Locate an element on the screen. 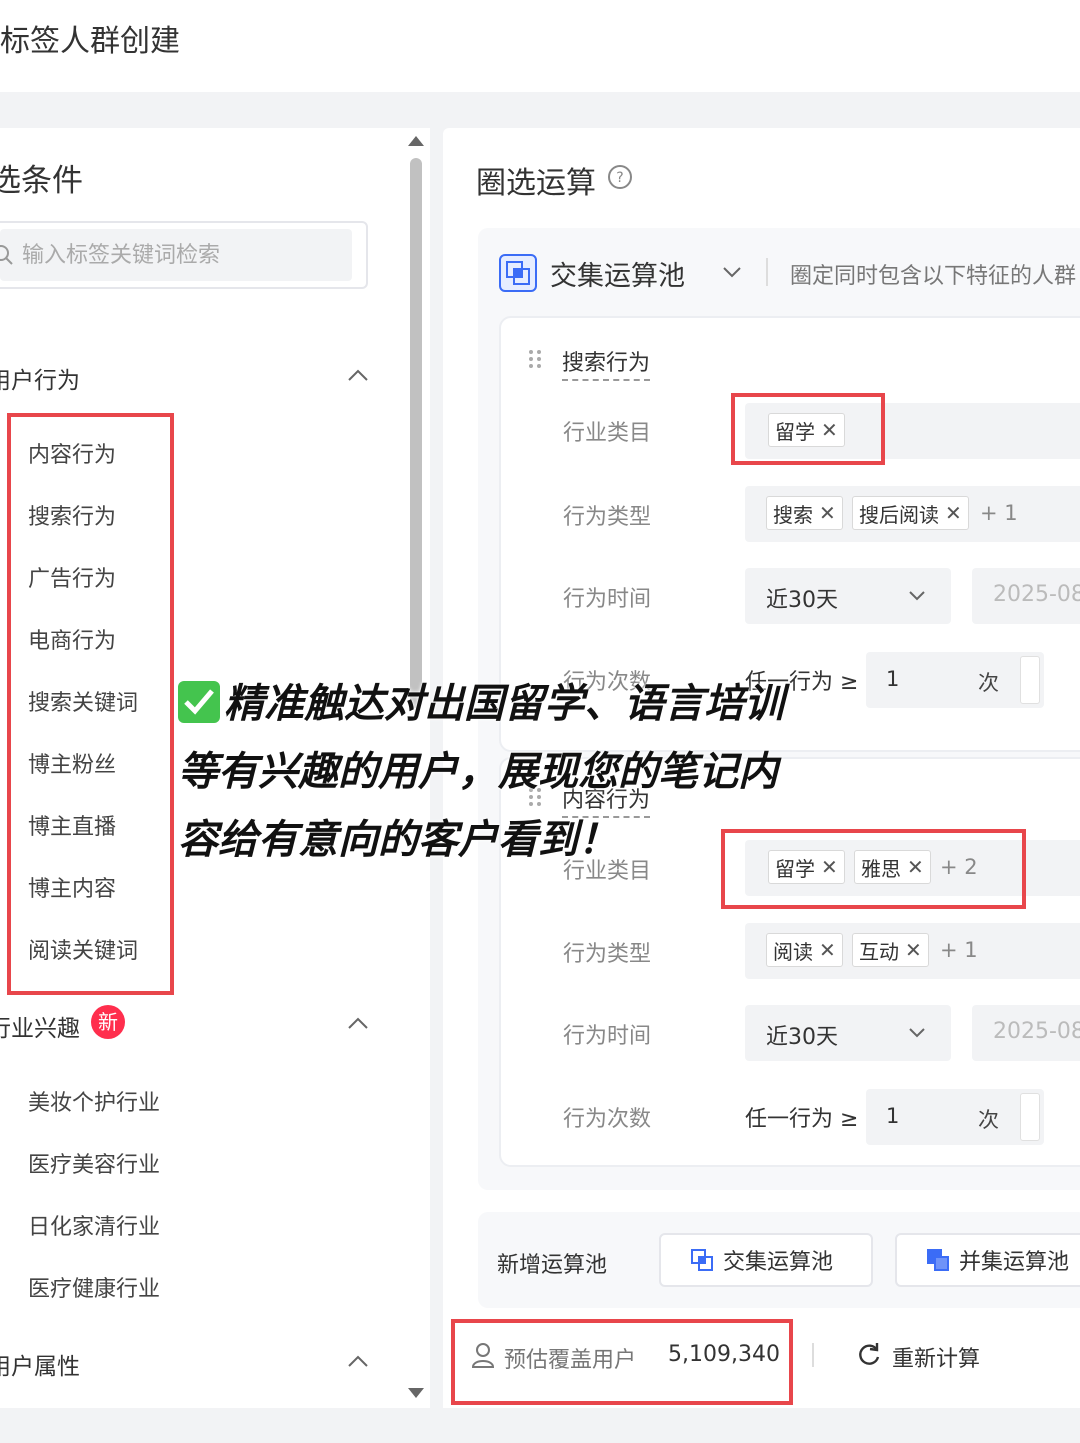 Image resolution: width=1080 pixels, height=1443 pixels. sidebar-item-ecommerce-behavior: 电商行为 is located at coordinates (72, 639).